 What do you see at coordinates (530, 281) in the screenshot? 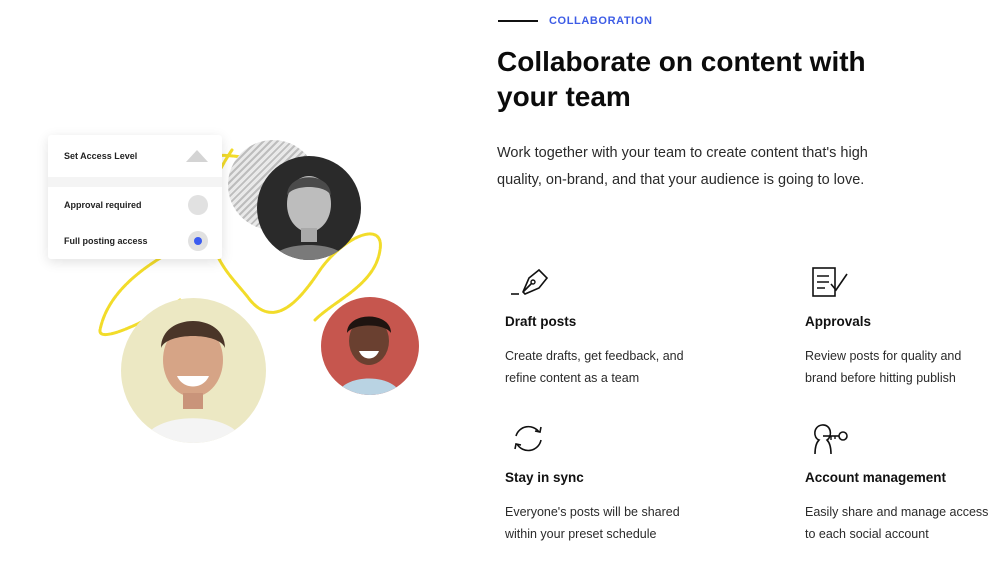
I see `pen-nib-icon` at bounding box center [530, 281].